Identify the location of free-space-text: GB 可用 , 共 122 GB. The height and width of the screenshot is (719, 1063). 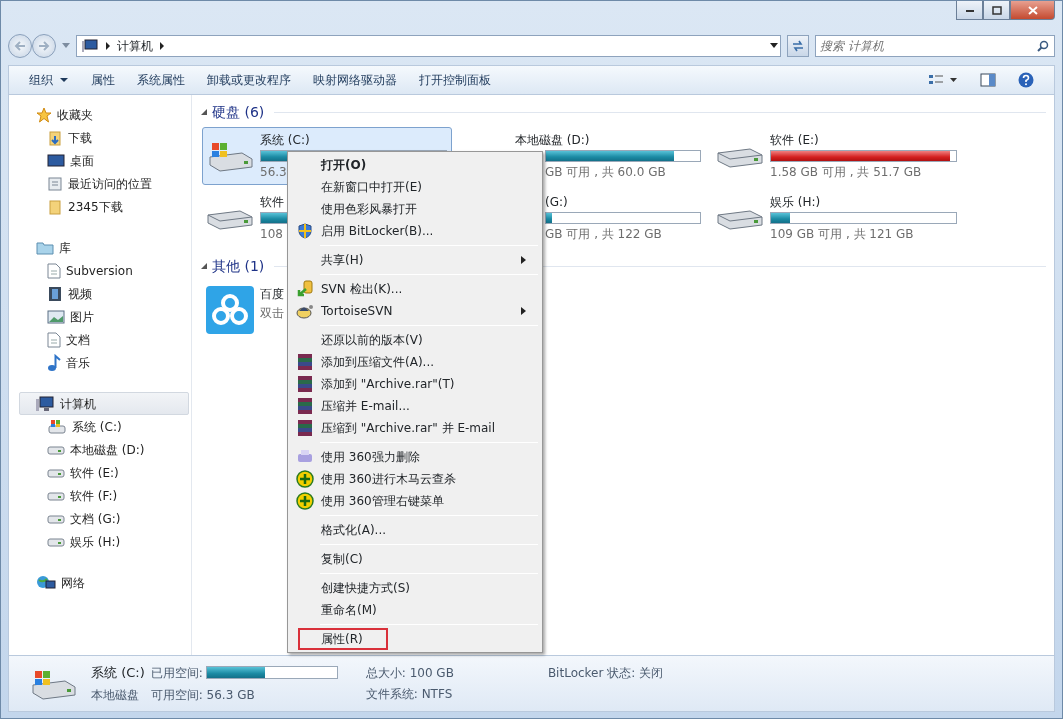
(603, 234).